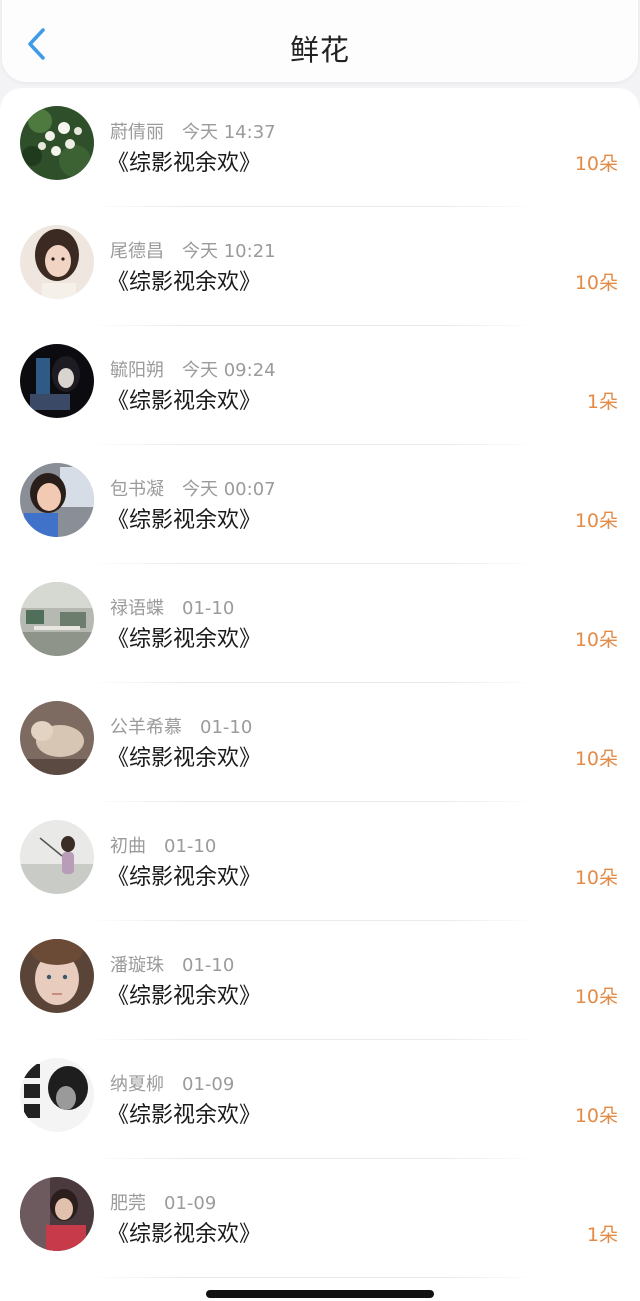 Image resolution: width=640 pixels, height=1301 pixels. I want to click on list-item: 蔚倩丽 今天 14:37 《综影视余欢》 10朵, so click(320, 147).